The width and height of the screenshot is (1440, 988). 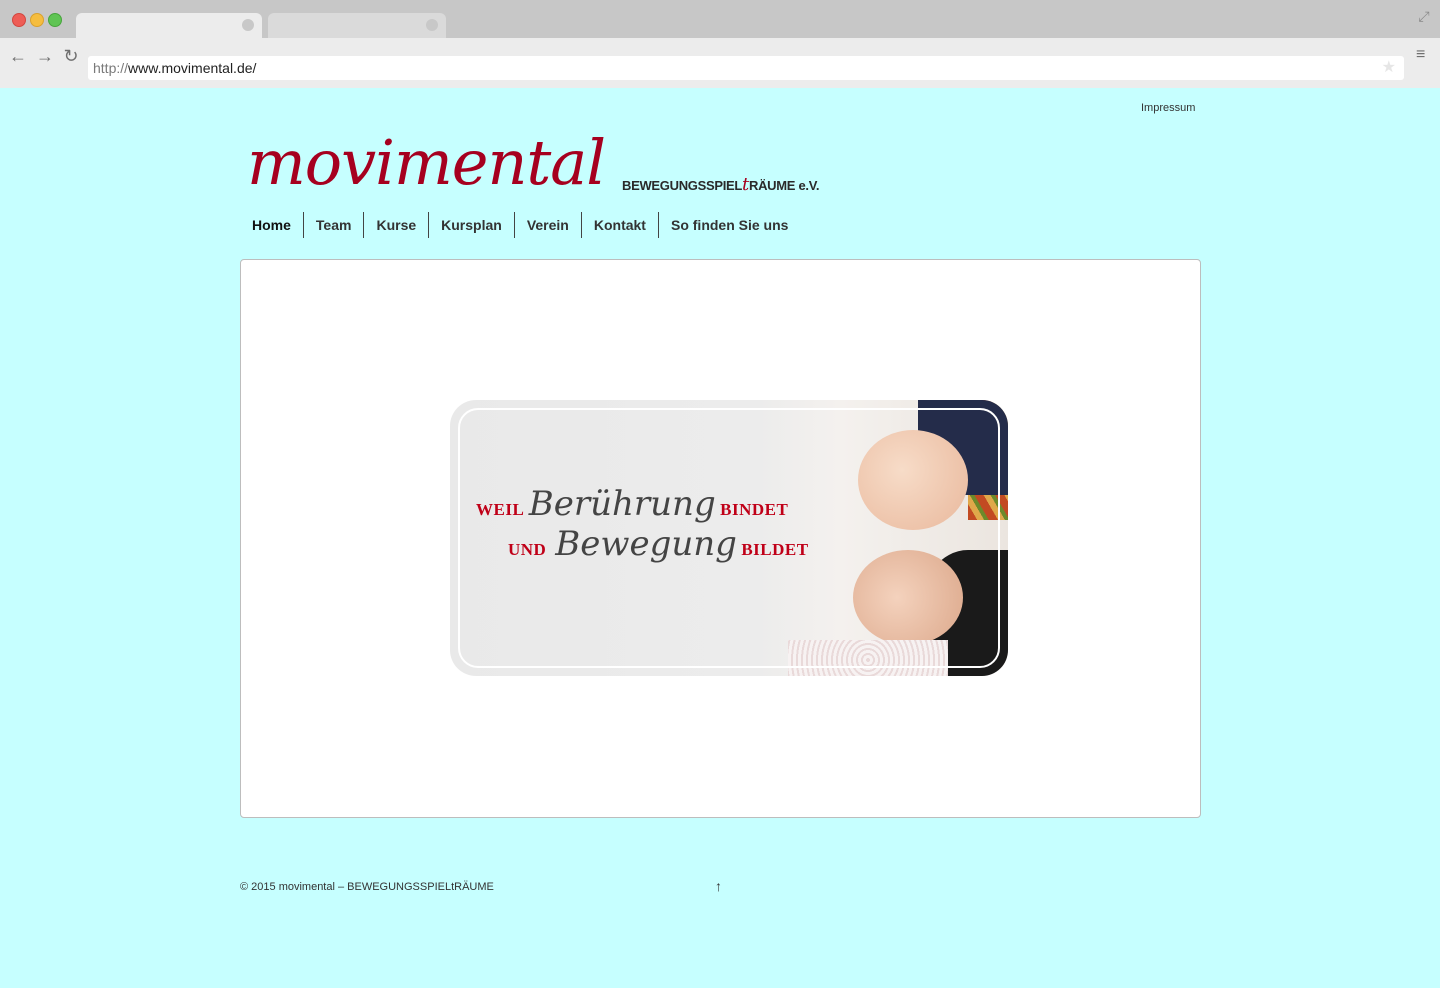 What do you see at coordinates (622, 504) in the screenshot?
I see `slogan-script-word: Berührung` at bounding box center [622, 504].